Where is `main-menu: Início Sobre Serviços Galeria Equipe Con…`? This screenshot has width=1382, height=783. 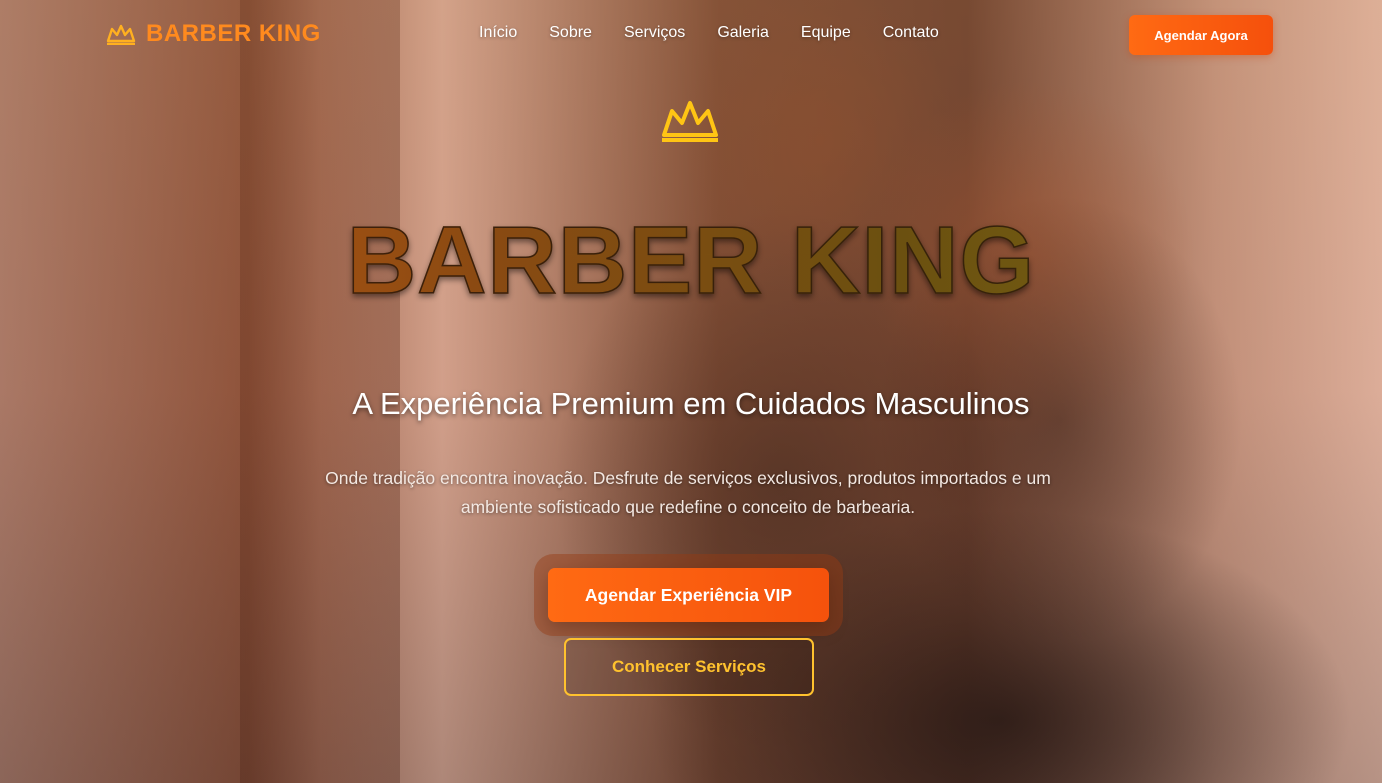
main-menu: Início Sobre Serviços Galeria Equipe Con… is located at coordinates (709, 33).